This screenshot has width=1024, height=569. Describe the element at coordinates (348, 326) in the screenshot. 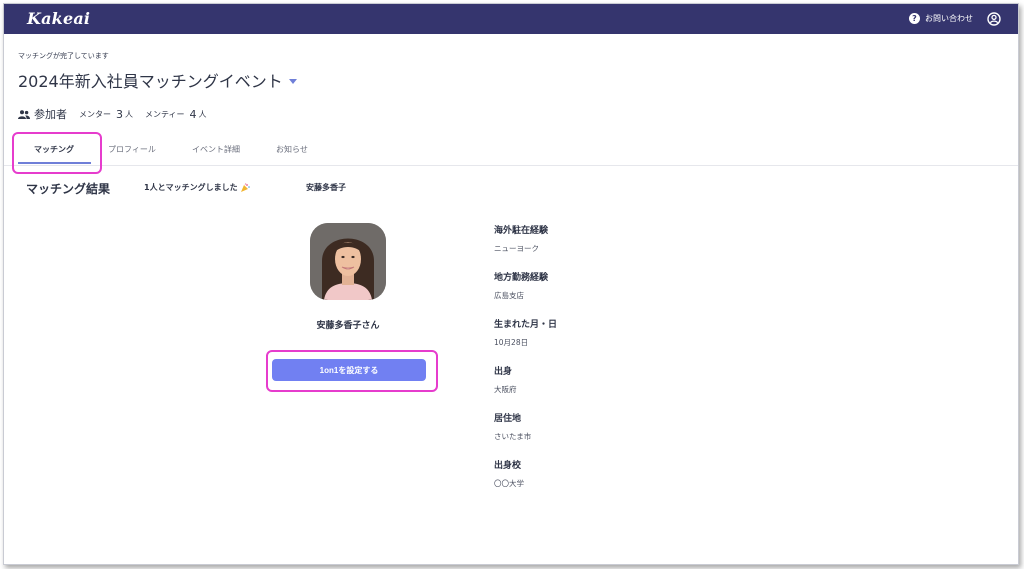

I see `person-display-name: 安藤多香子さん` at that location.